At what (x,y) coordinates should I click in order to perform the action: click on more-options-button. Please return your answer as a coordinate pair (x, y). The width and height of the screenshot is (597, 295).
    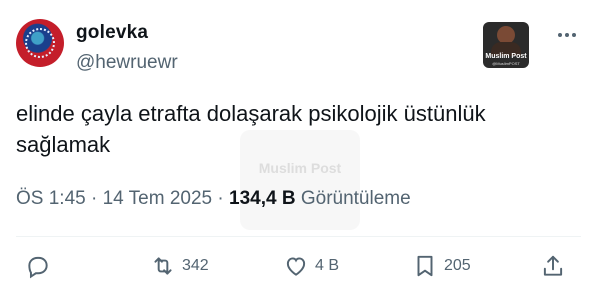
    Looking at the image, I should click on (567, 35).